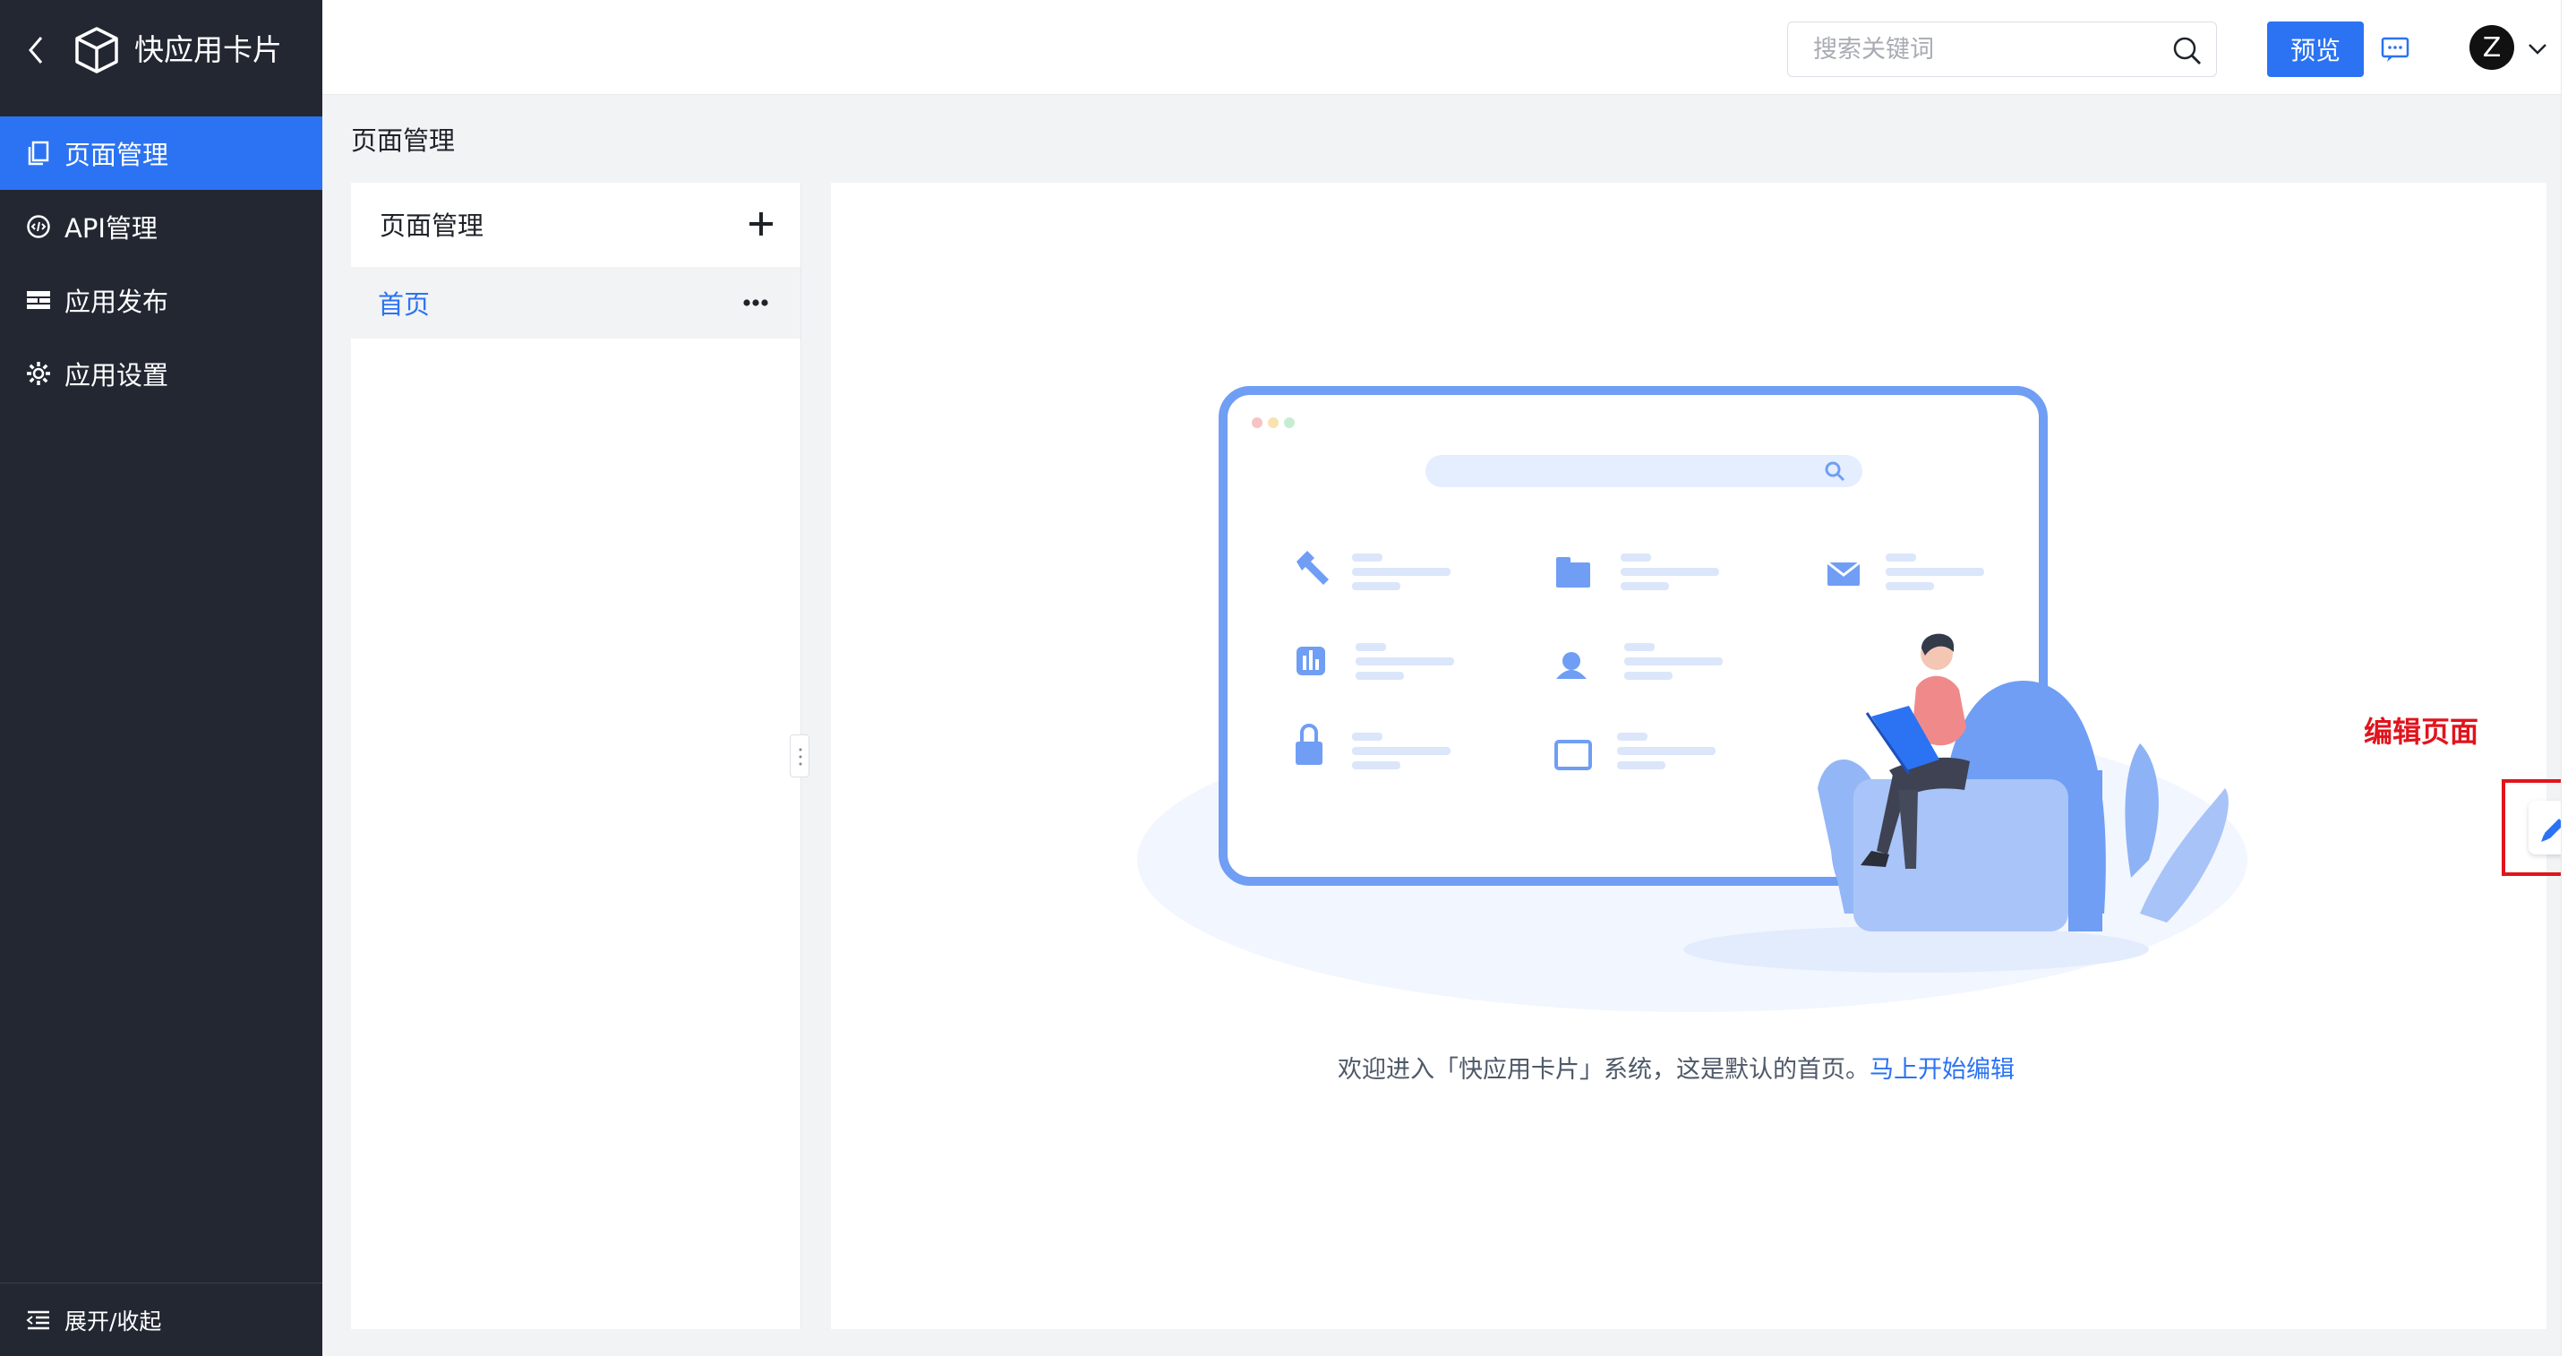 The image size is (2576, 1356). What do you see at coordinates (575, 303) in the screenshot?
I see `page-list-item: 首页` at bounding box center [575, 303].